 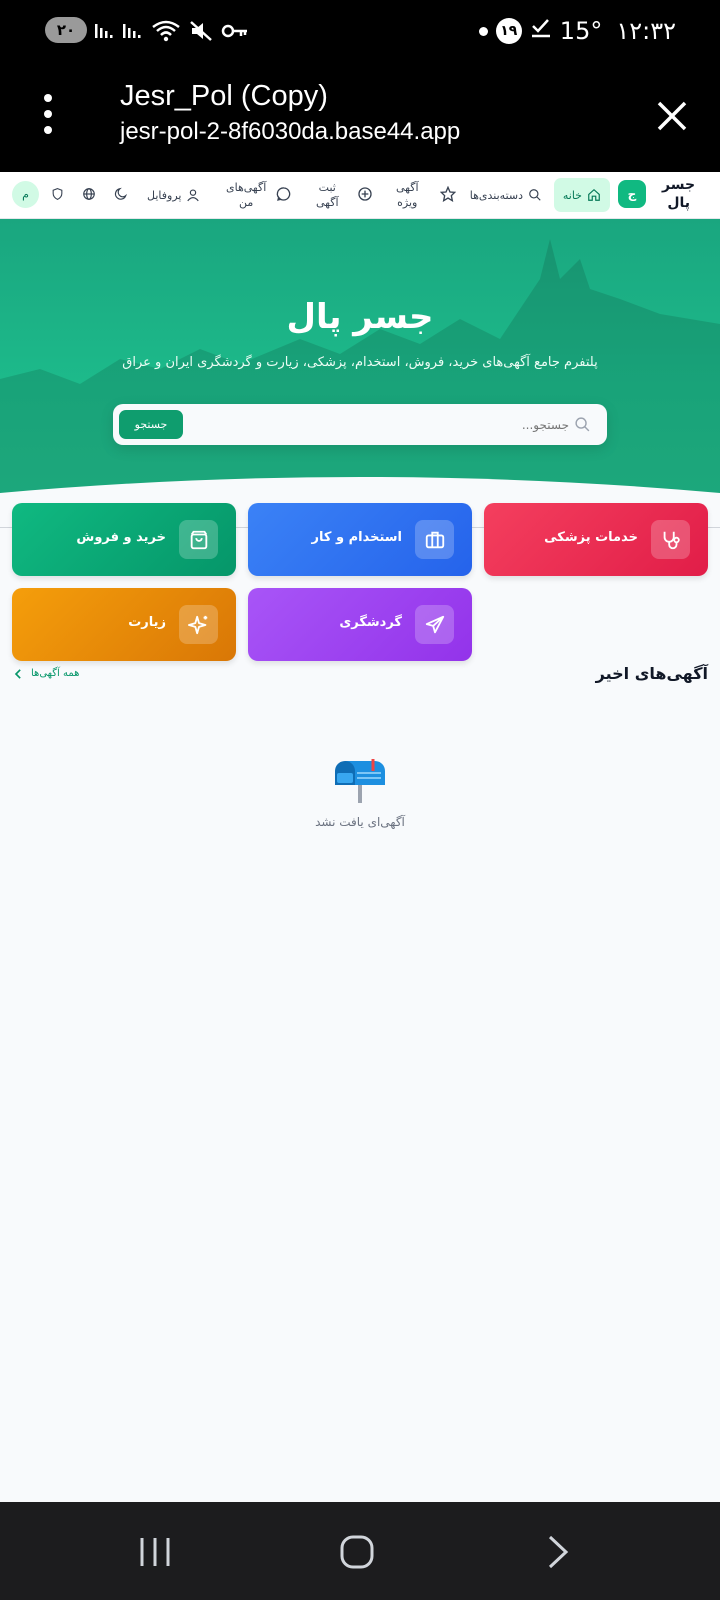 What do you see at coordinates (164, 195) in the screenshot?
I see `nav-profile-label: پروفایل` at bounding box center [164, 195].